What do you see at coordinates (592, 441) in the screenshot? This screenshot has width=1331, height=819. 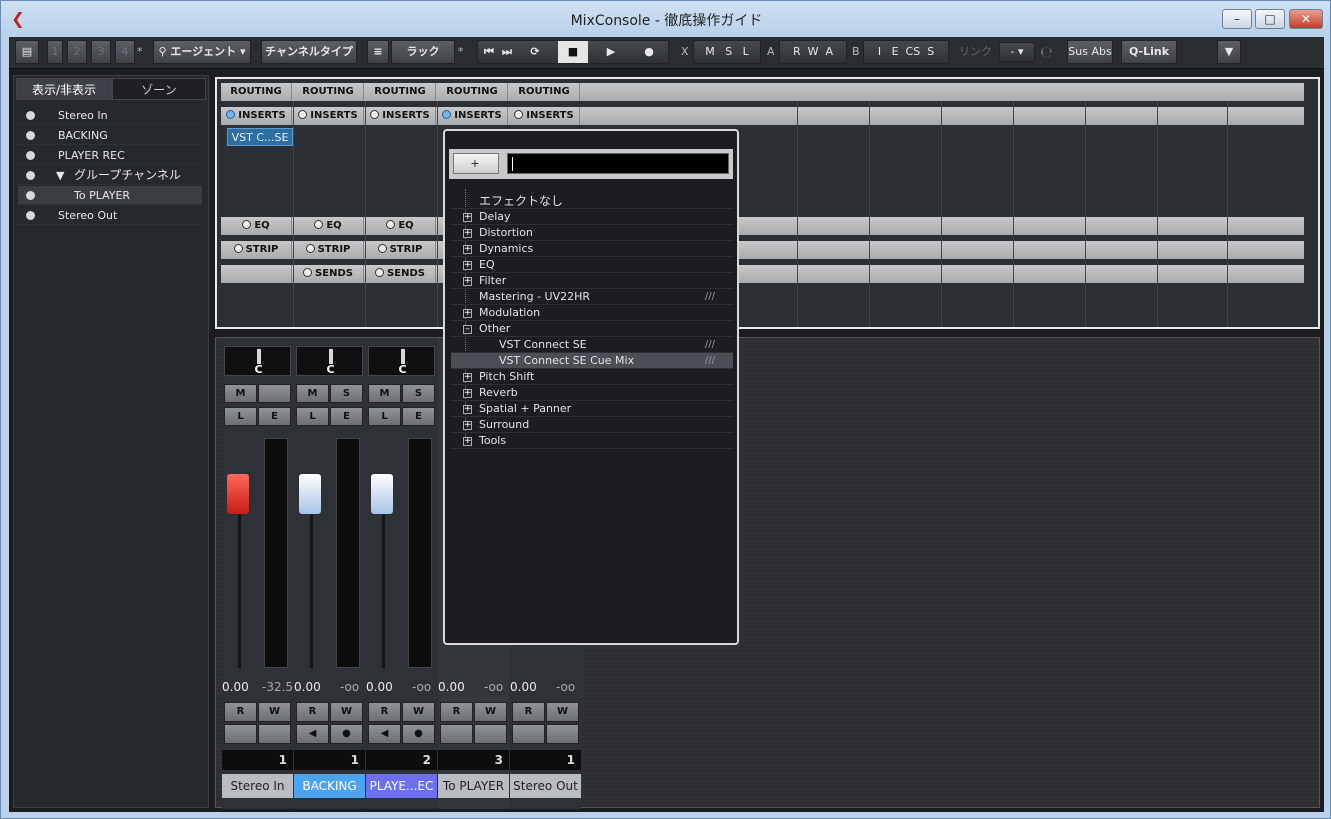 I see `effect-category-item: + Tools` at bounding box center [592, 441].